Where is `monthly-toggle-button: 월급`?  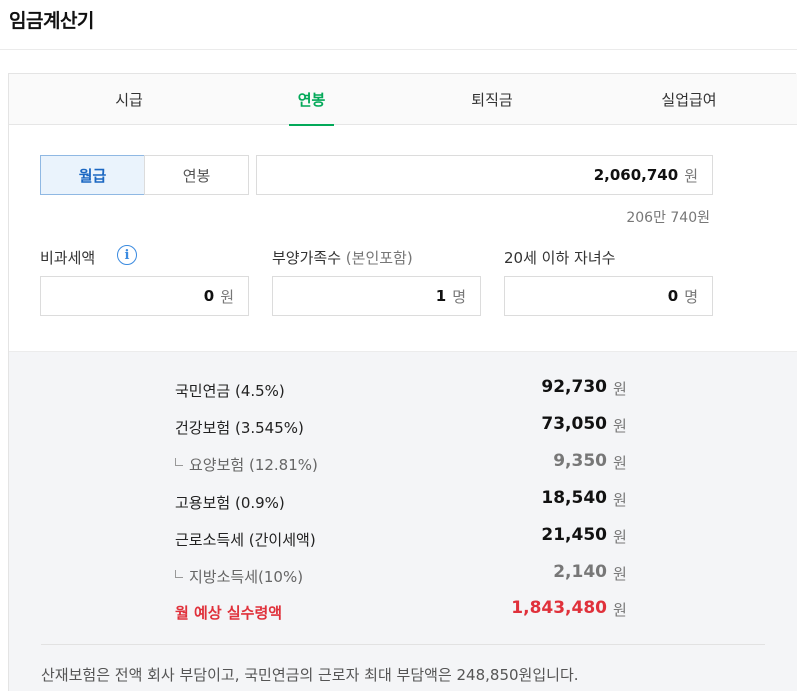
monthly-toggle-button: 월급 is located at coordinates (92, 175).